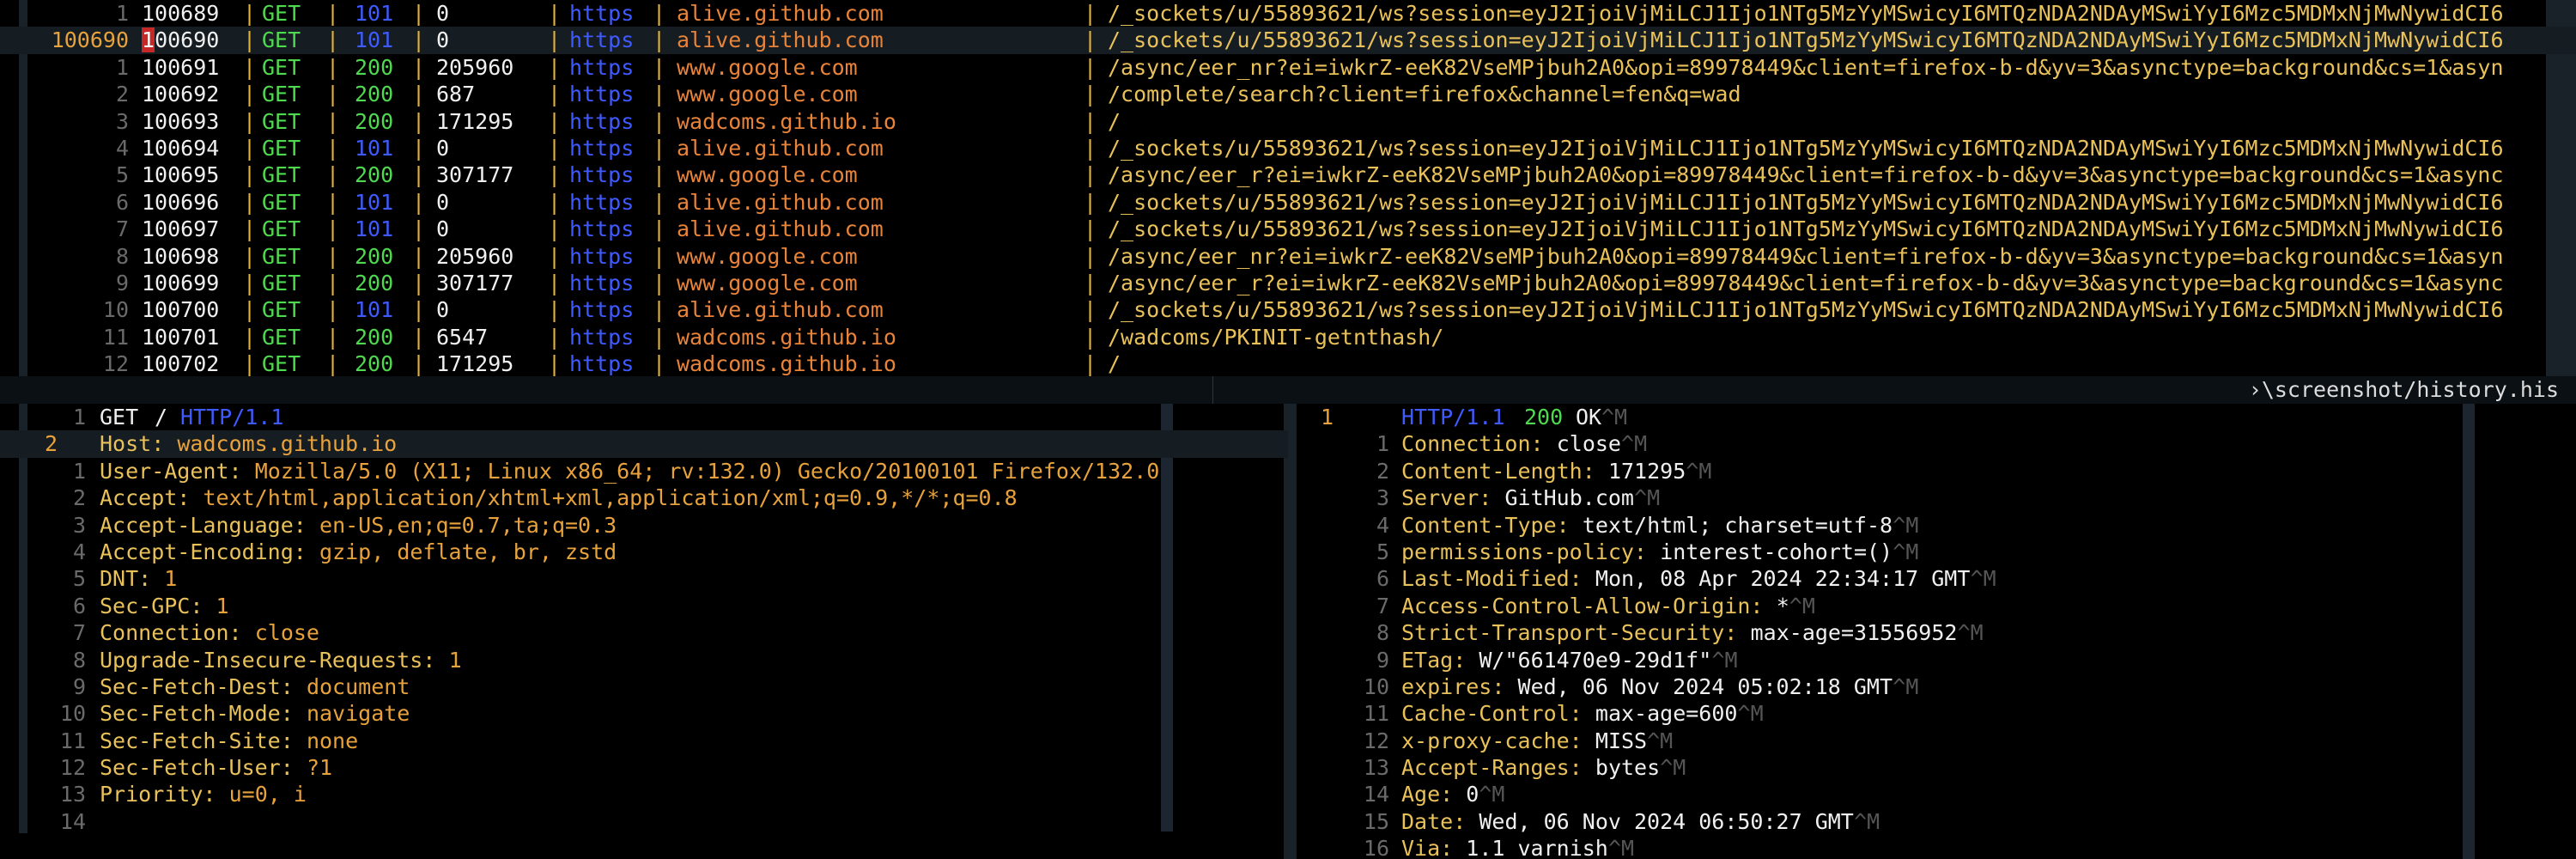  I want to click on response-header-gutter: 8, so click(1382, 633).